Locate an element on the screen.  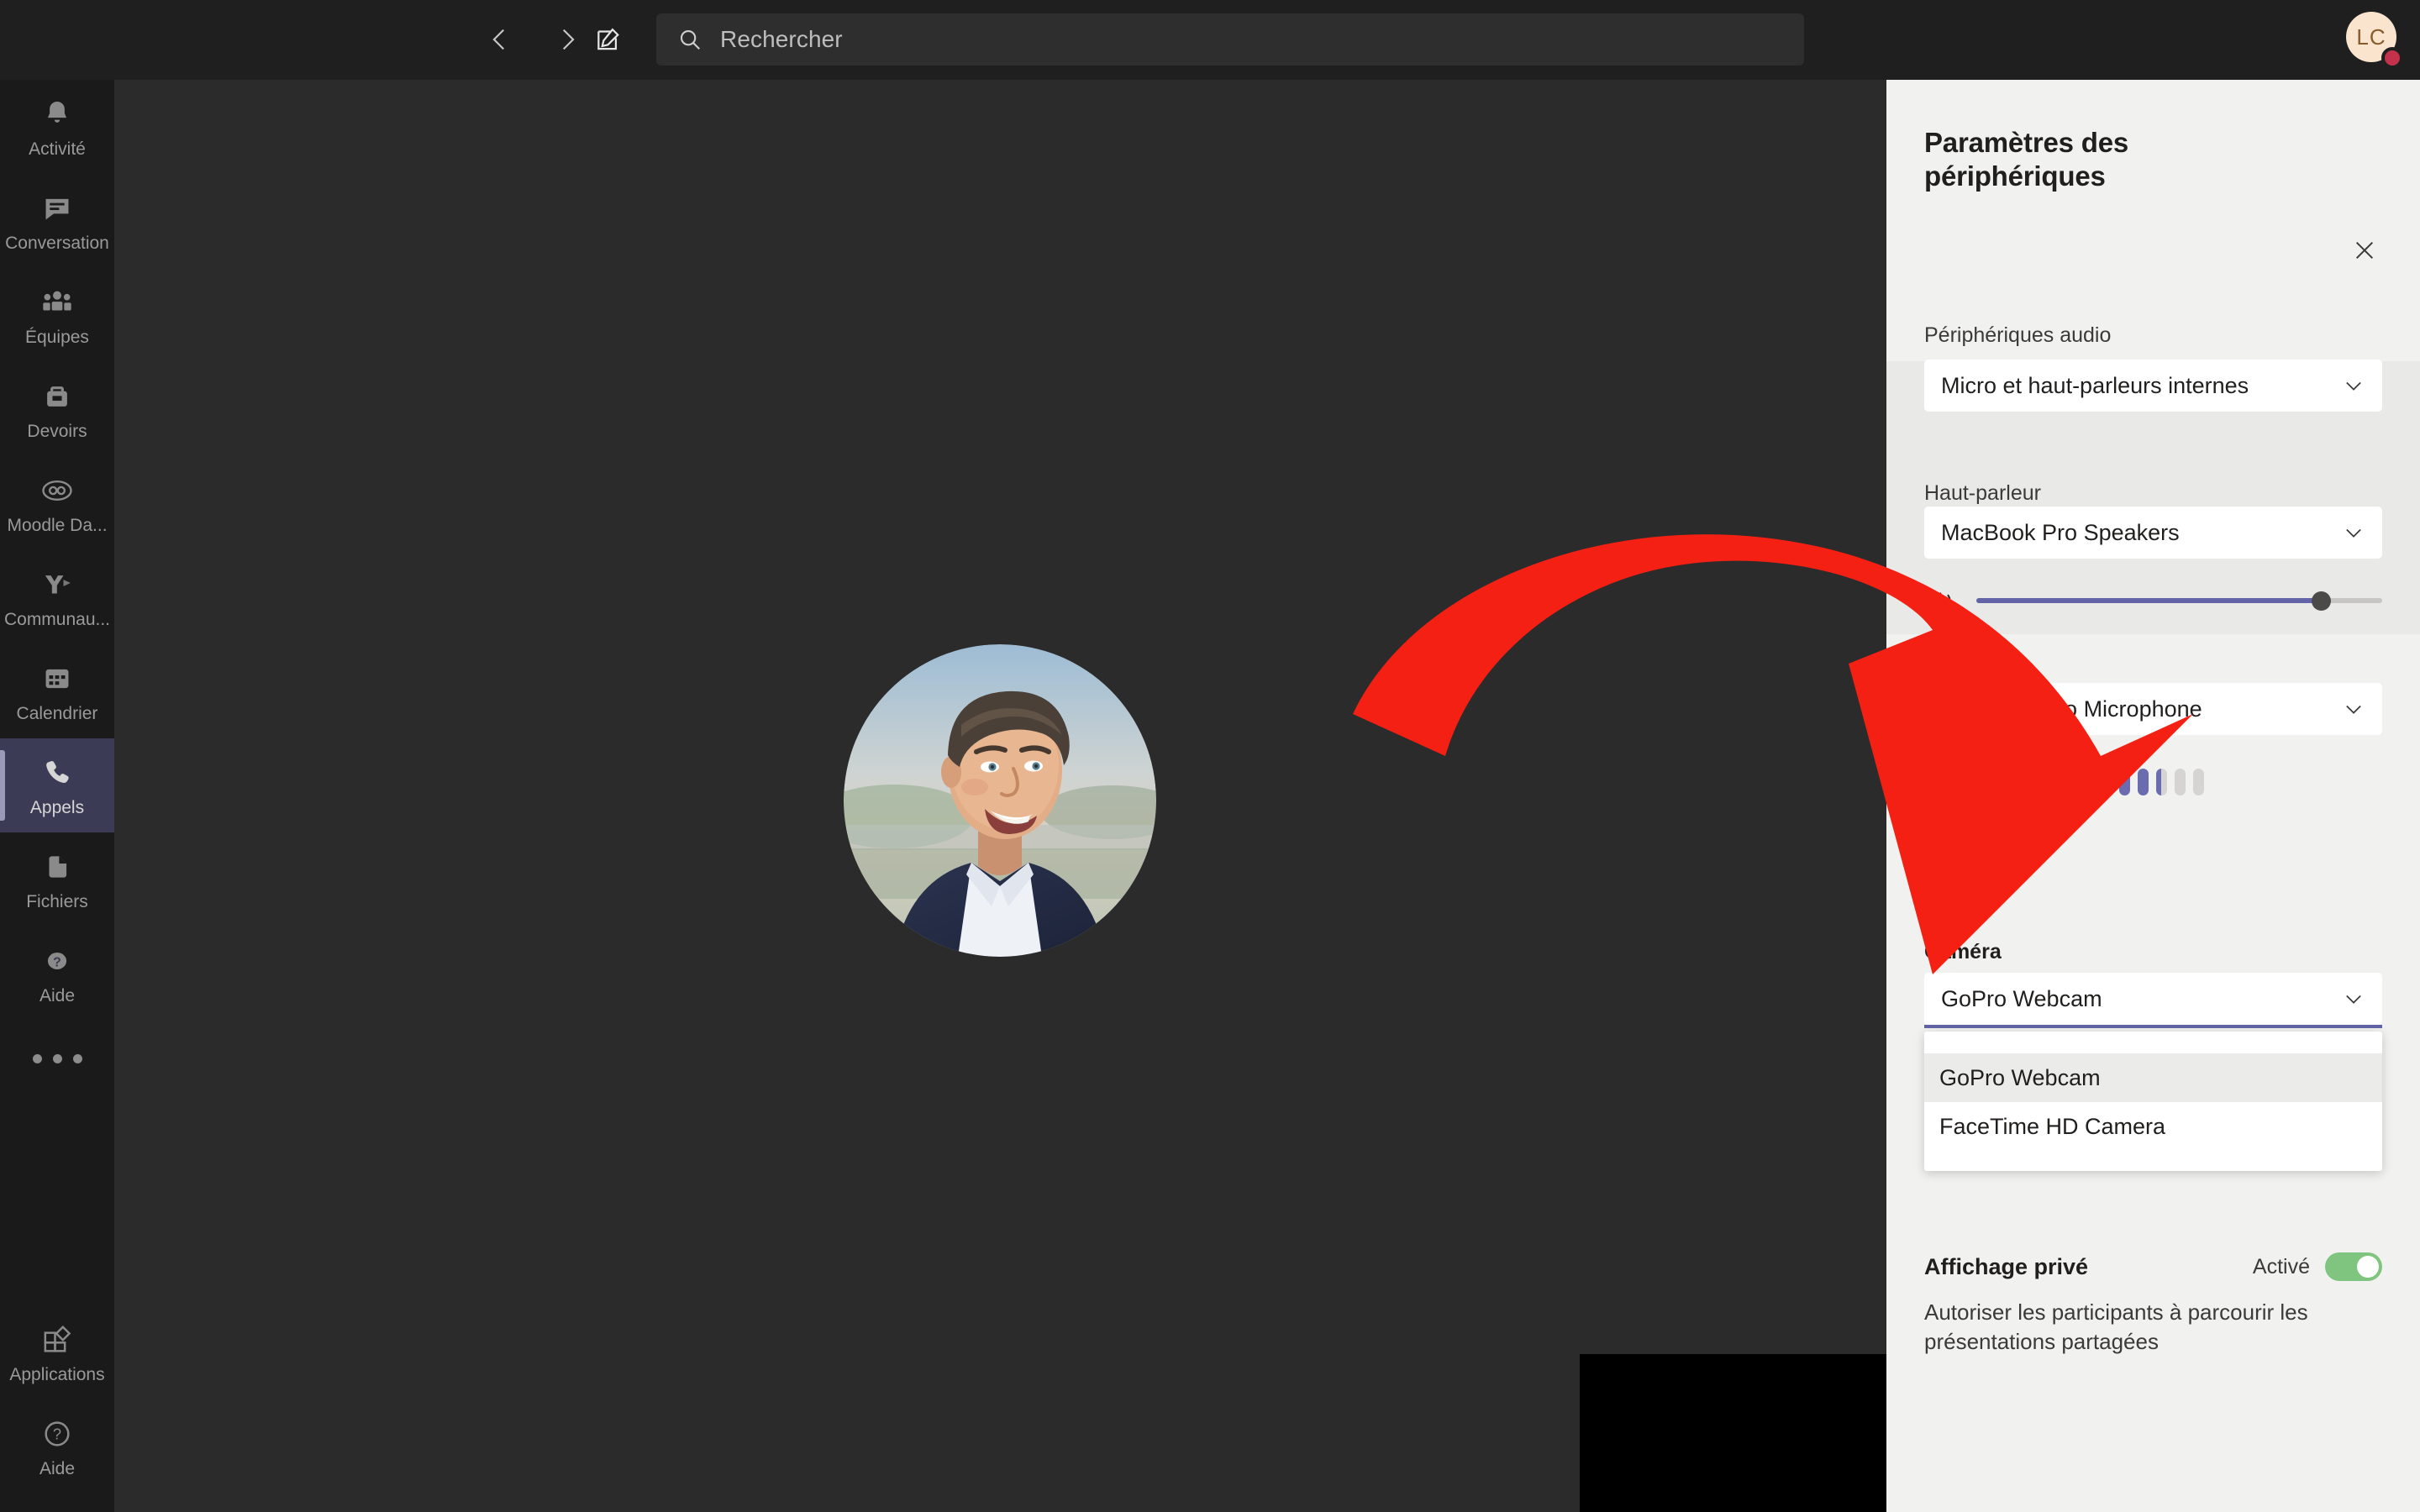
phone-icon is located at coordinates (57, 772).